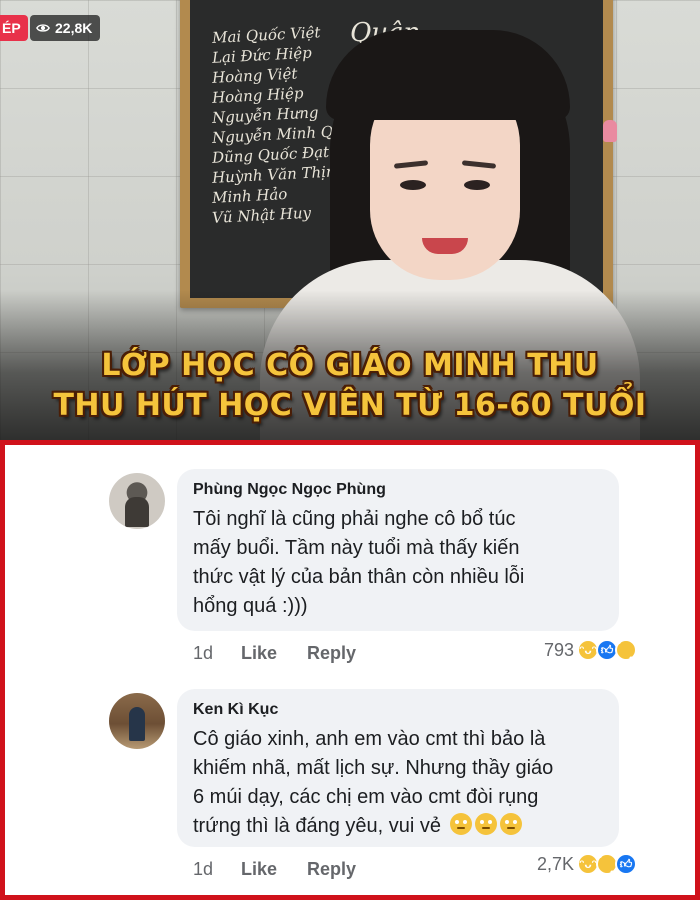  What do you see at coordinates (74, 28) in the screenshot?
I see `viewer-count: 22,8K` at bounding box center [74, 28].